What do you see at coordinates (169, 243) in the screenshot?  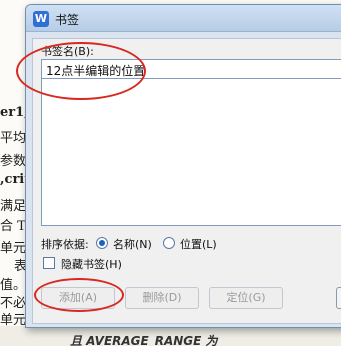 I see `sort-by-position-radio` at bounding box center [169, 243].